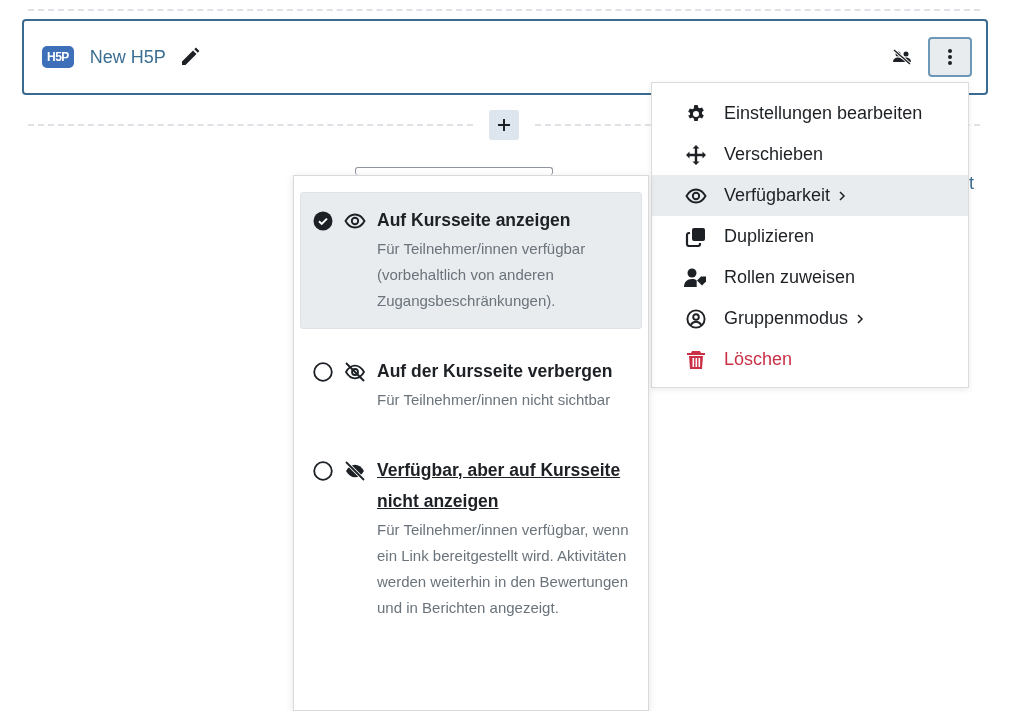  What do you see at coordinates (758, 359) in the screenshot?
I see `menu-item-label: Löschen` at bounding box center [758, 359].